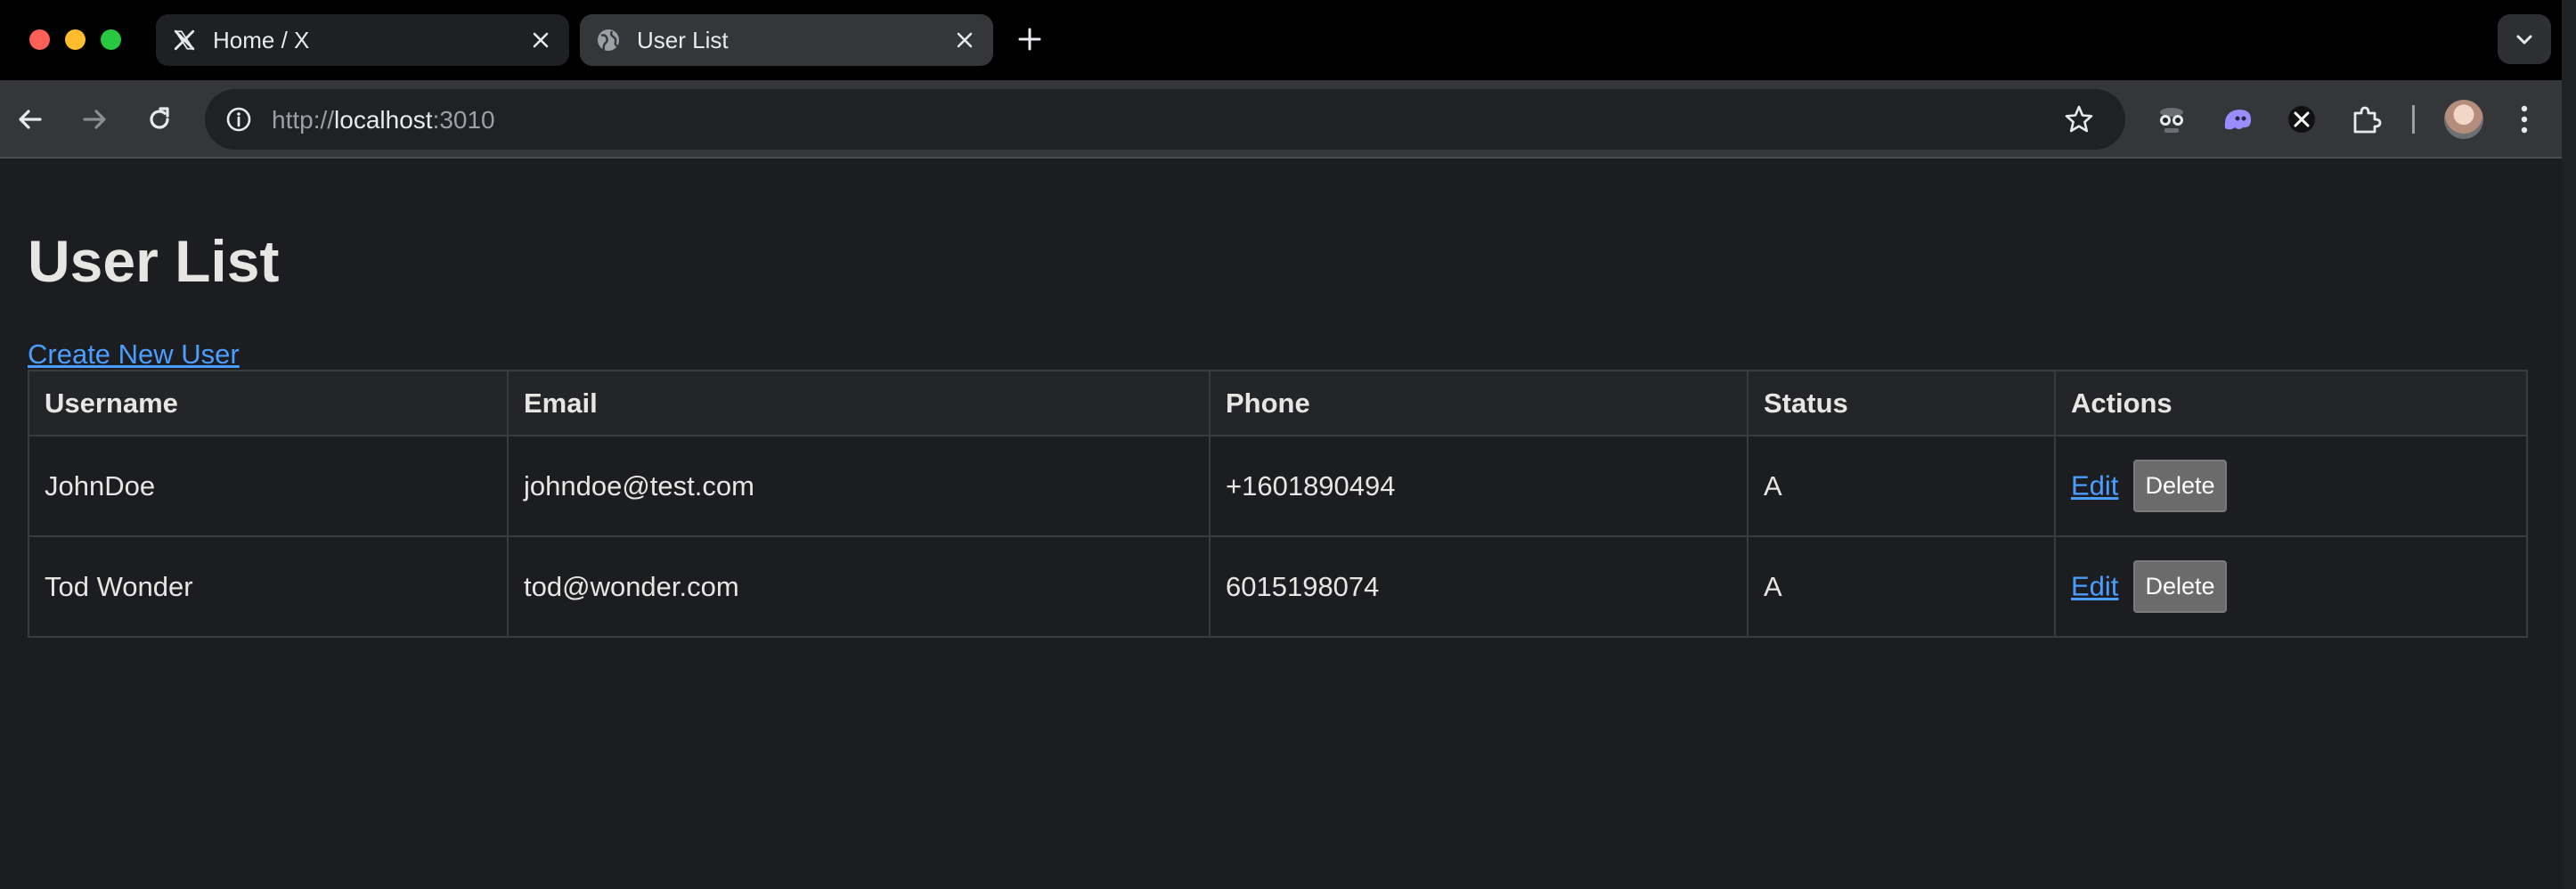 The height and width of the screenshot is (889, 2576). I want to click on window-edge, so click(2569, 444).